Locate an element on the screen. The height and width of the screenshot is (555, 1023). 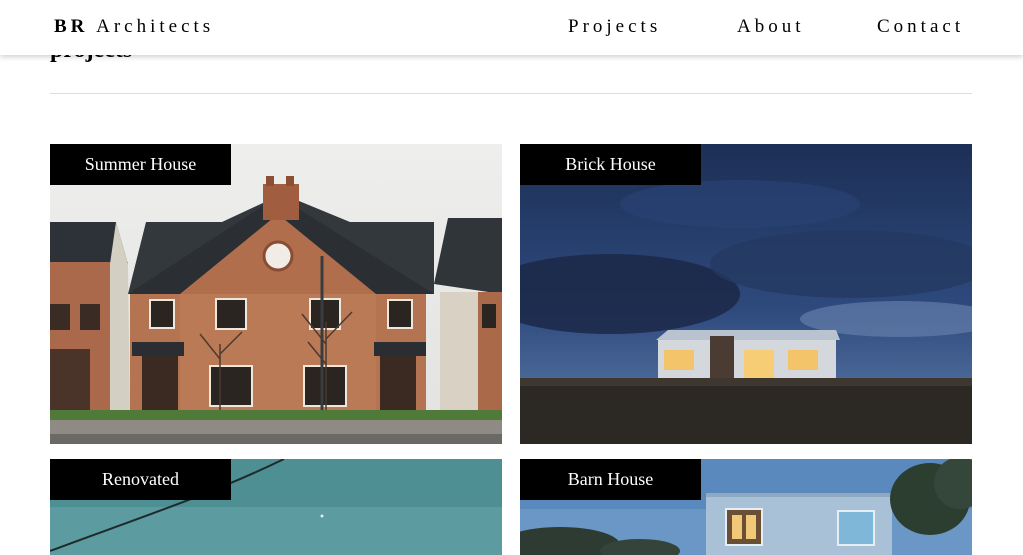
brand-logo: BR Architects is located at coordinates (134, 27).